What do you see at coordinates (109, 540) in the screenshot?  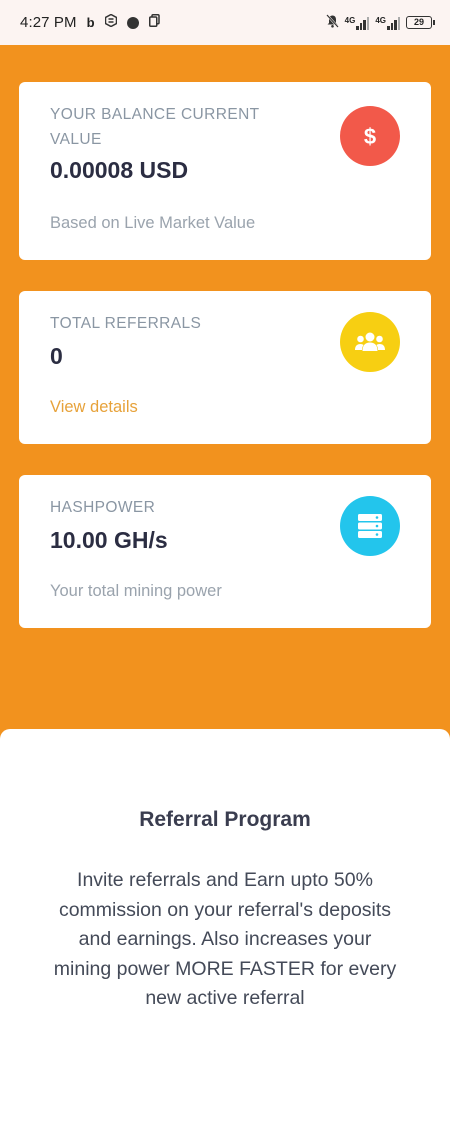 I see `hashpower-value: 10.00 GH/s` at bounding box center [109, 540].